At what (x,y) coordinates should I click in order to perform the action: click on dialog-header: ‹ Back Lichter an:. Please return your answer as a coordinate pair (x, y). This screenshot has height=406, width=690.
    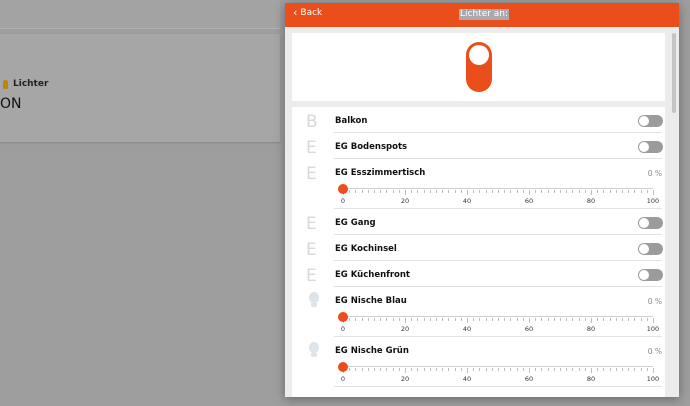
    Looking at the image, I should click on (482, 15).